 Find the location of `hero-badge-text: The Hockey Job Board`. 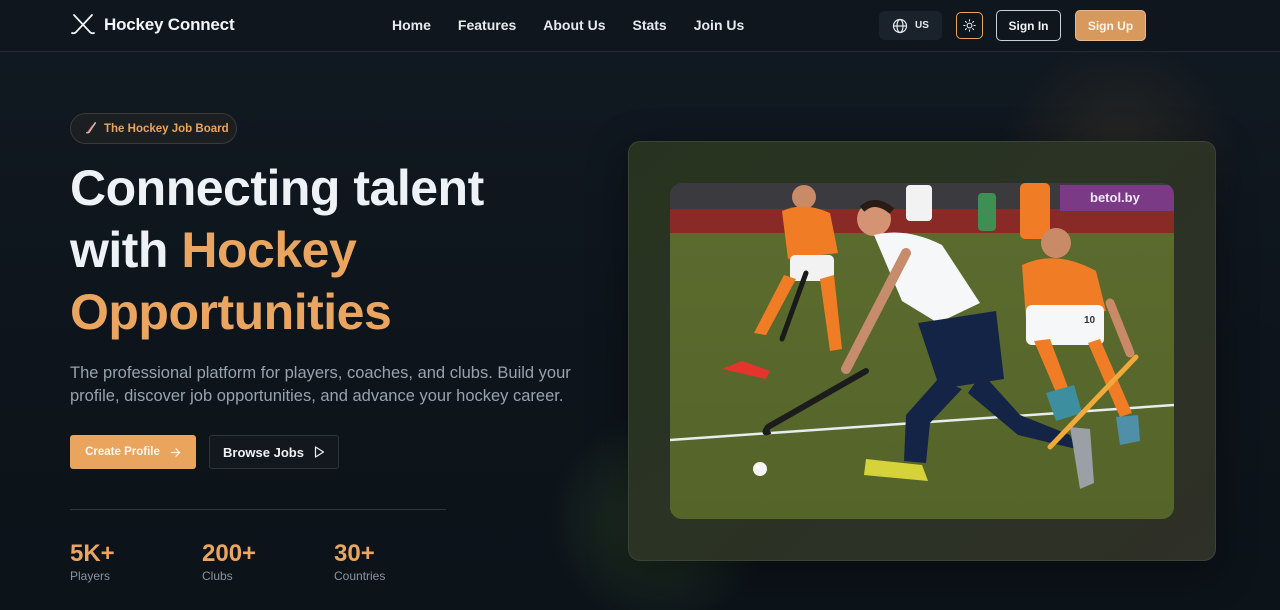

hero-badge-text: The Hockey Job Board is located at coordinates (166, 128).